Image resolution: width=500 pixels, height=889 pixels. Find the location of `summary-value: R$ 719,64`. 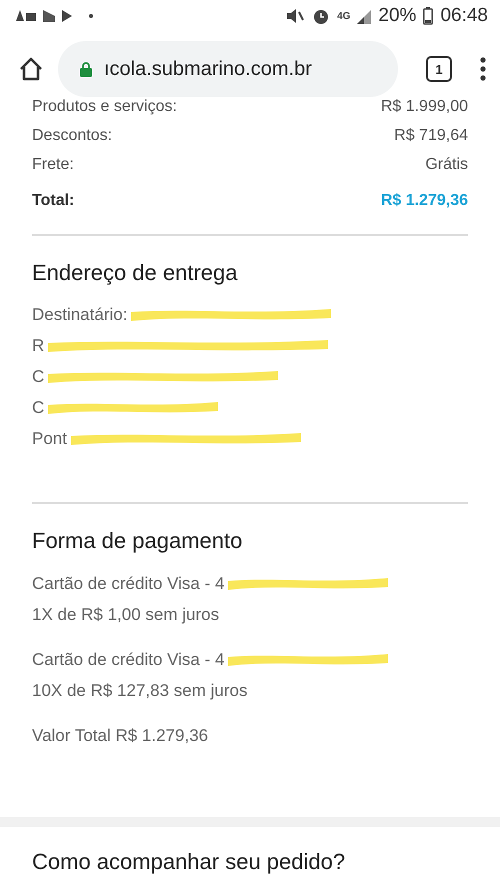

summary-value: R$ 719,64 is located at coordinates (431, 135).